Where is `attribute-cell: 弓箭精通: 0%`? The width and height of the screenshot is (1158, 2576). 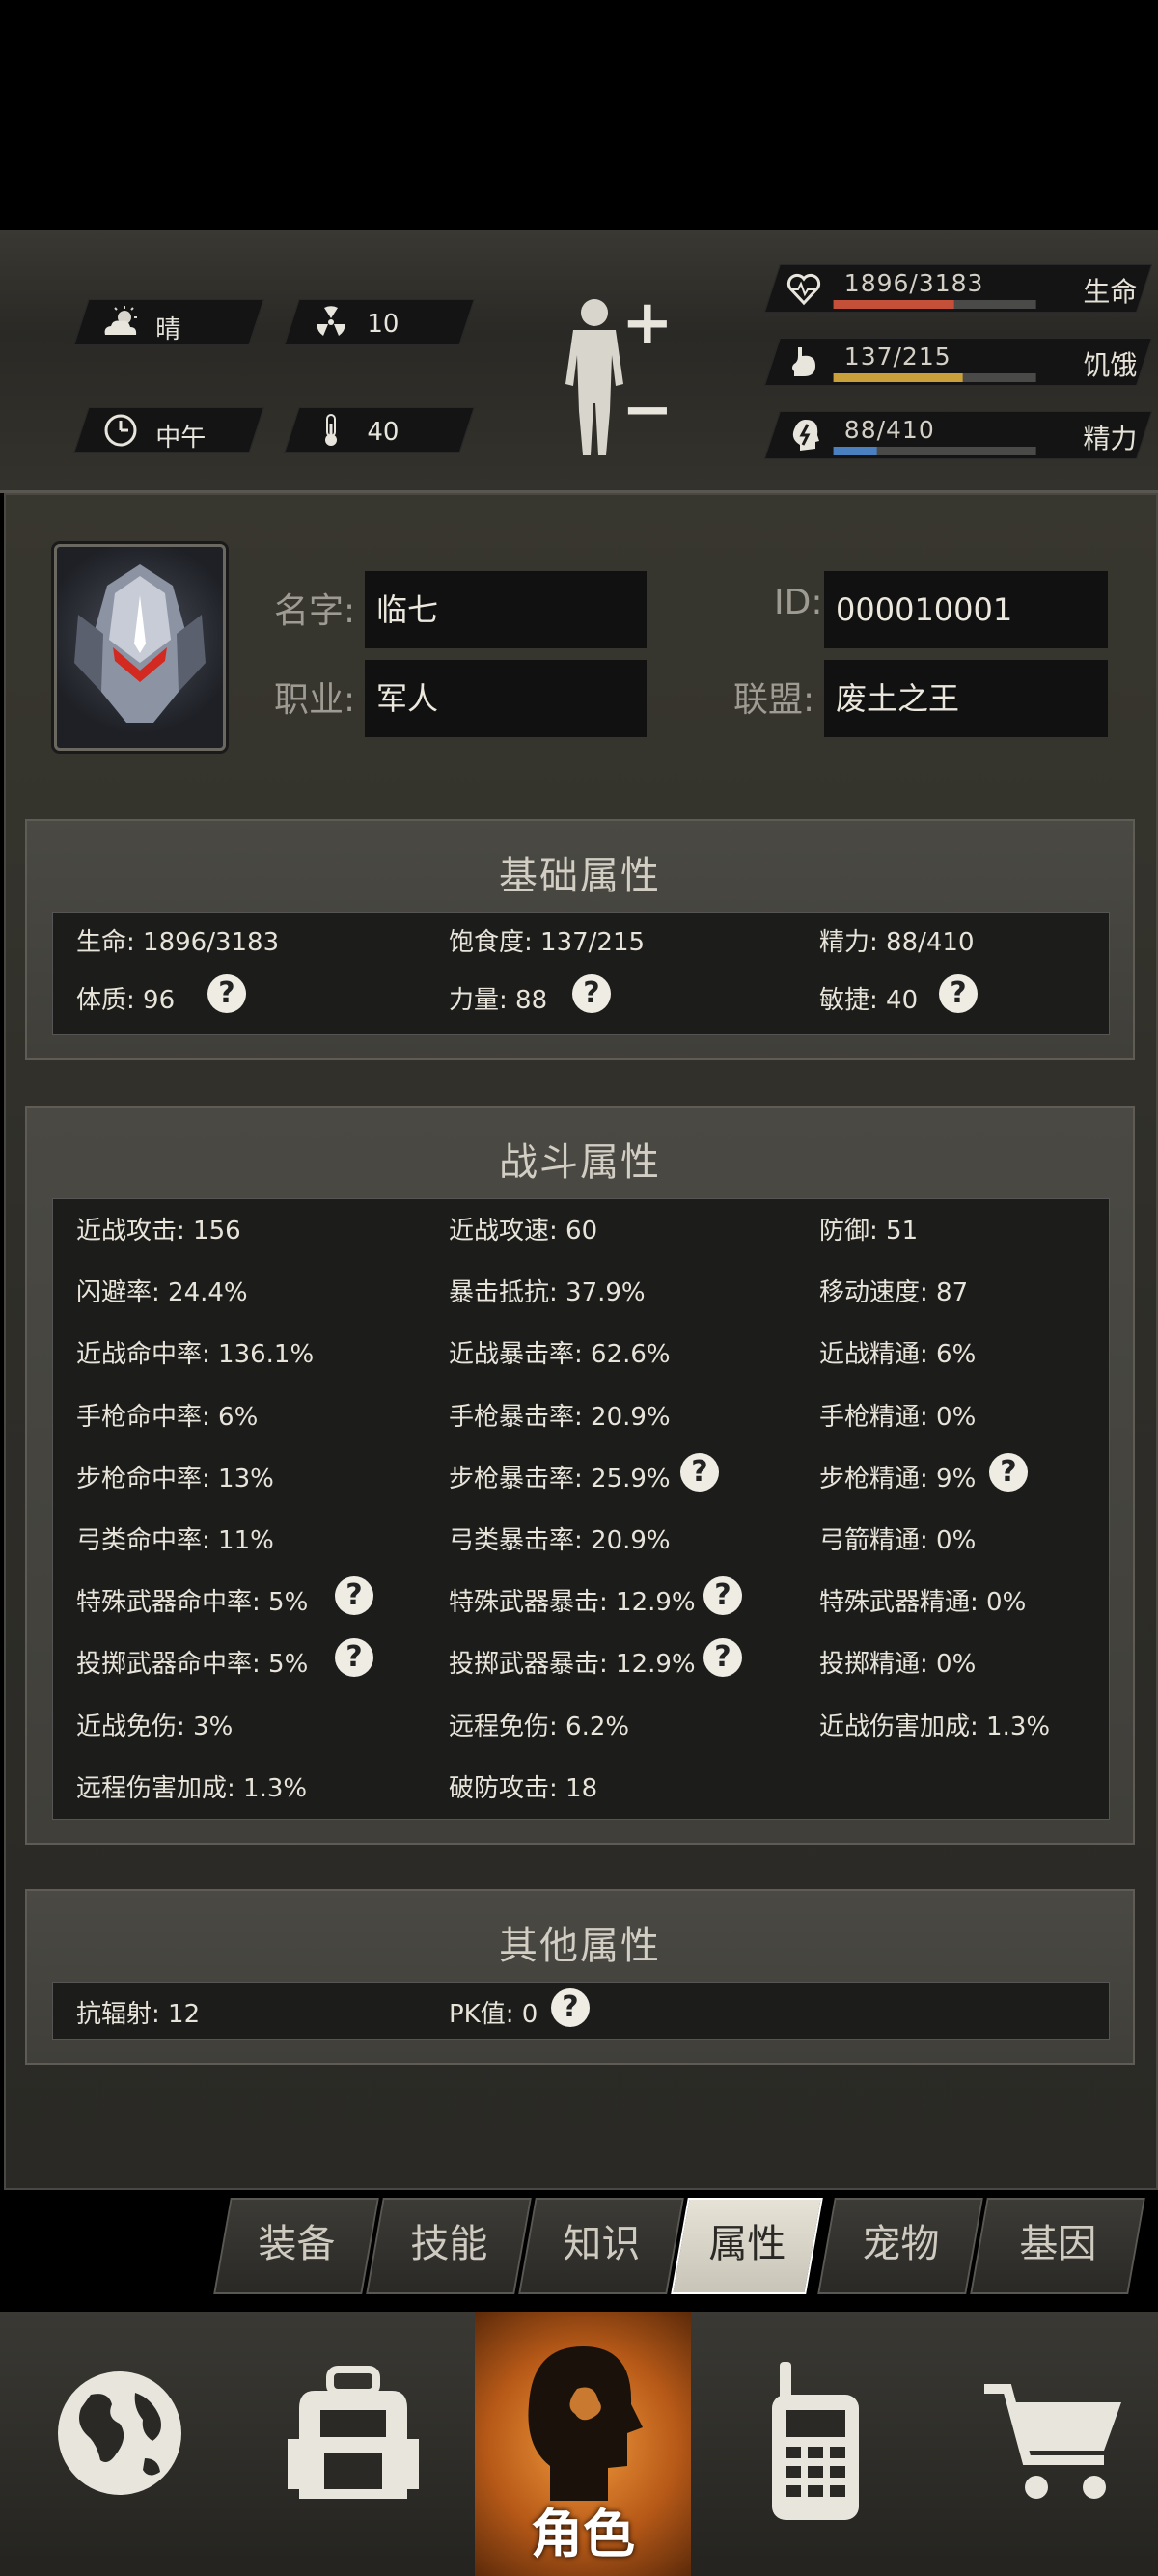
attribute-cell: 弓箭精通: 0% is located at coordinates (898, 1540).